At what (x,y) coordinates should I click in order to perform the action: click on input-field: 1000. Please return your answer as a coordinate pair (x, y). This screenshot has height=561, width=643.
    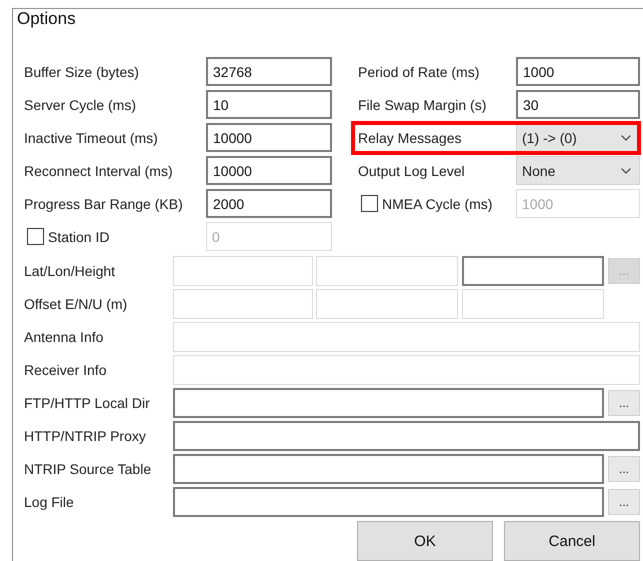
    Looking at the image, I should click on (578, 71).